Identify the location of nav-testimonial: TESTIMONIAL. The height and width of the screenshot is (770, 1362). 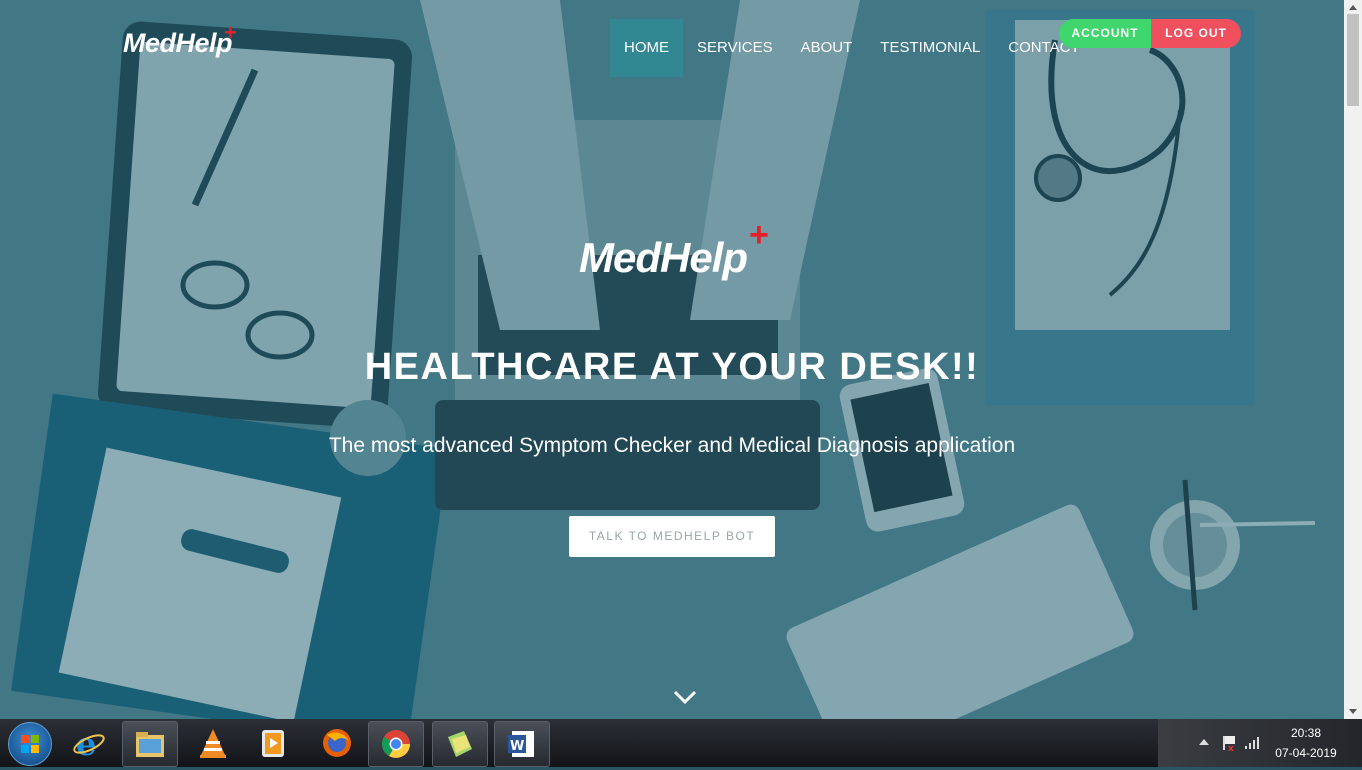
(930, 48).